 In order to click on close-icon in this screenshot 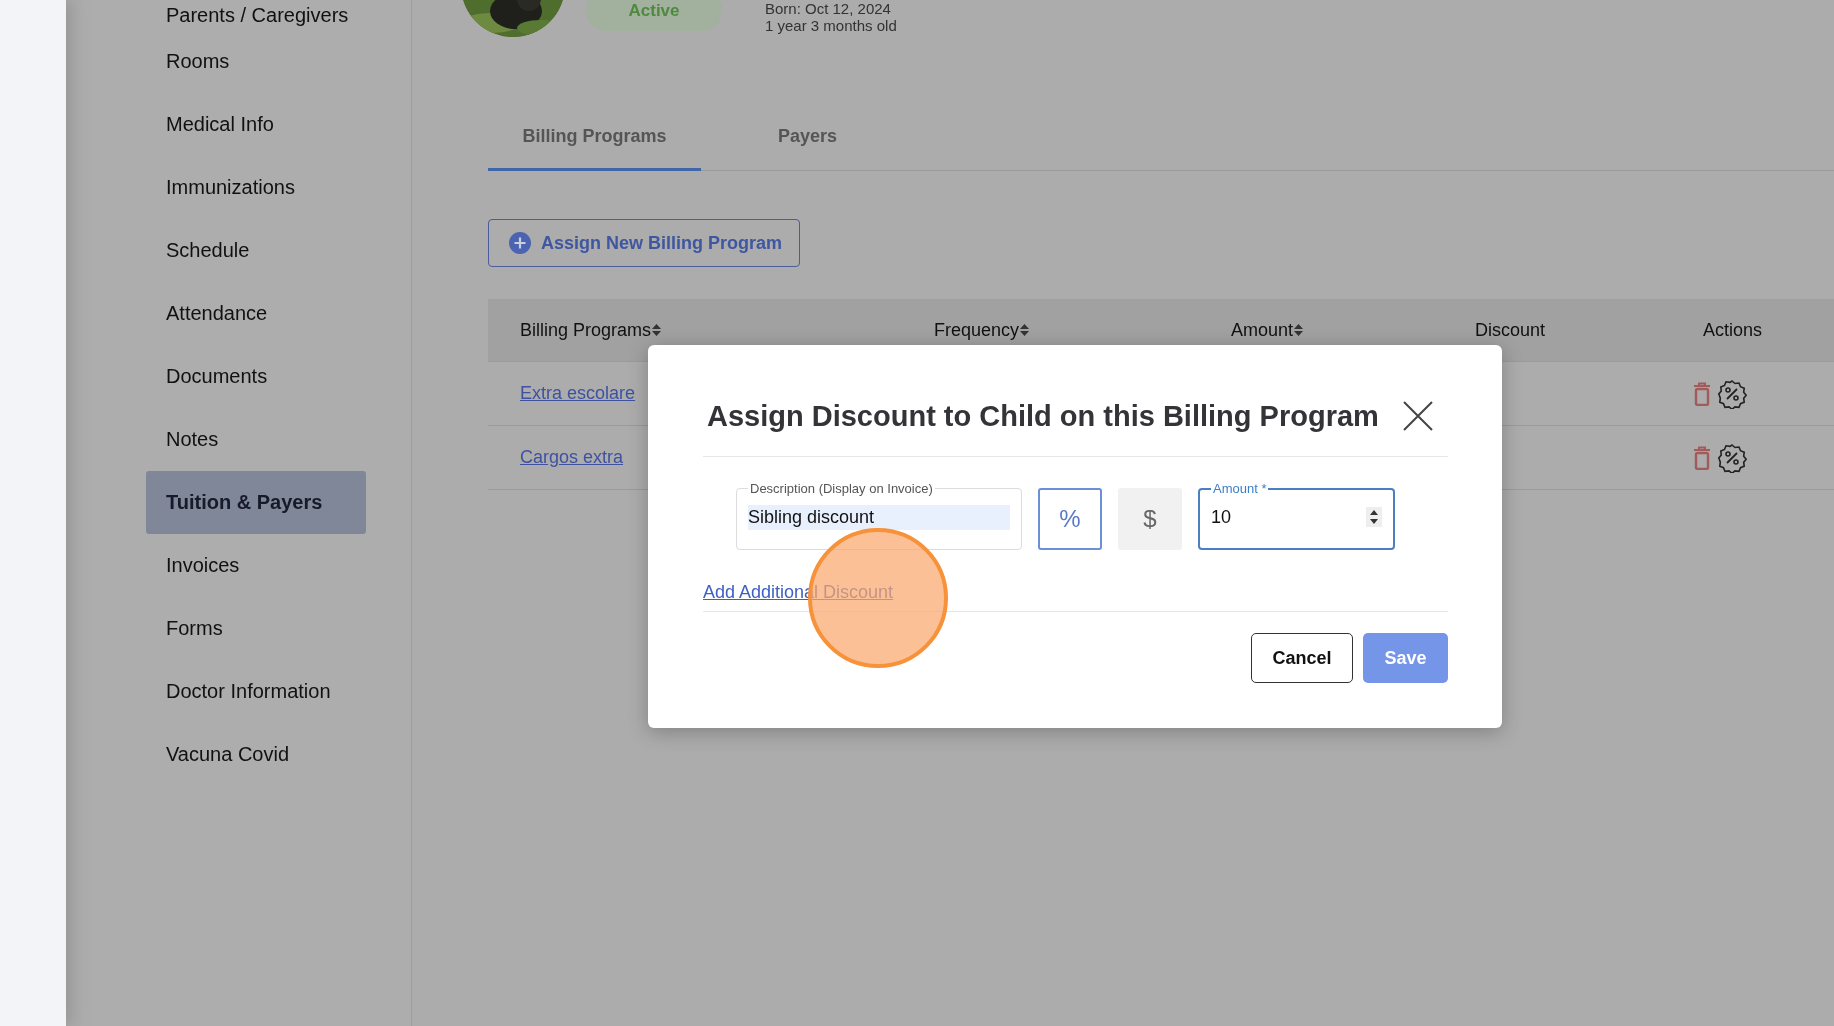, I will do `click(1418, 416)`.